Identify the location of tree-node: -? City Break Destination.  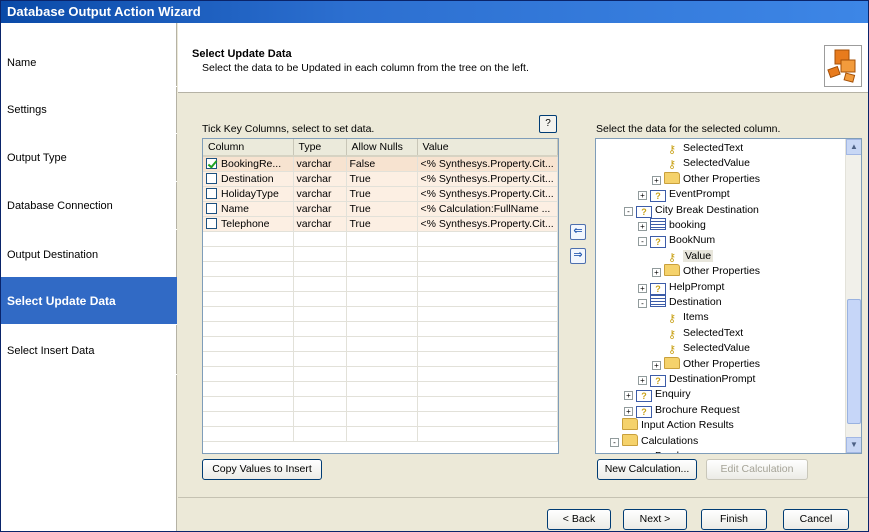
(691, 210).